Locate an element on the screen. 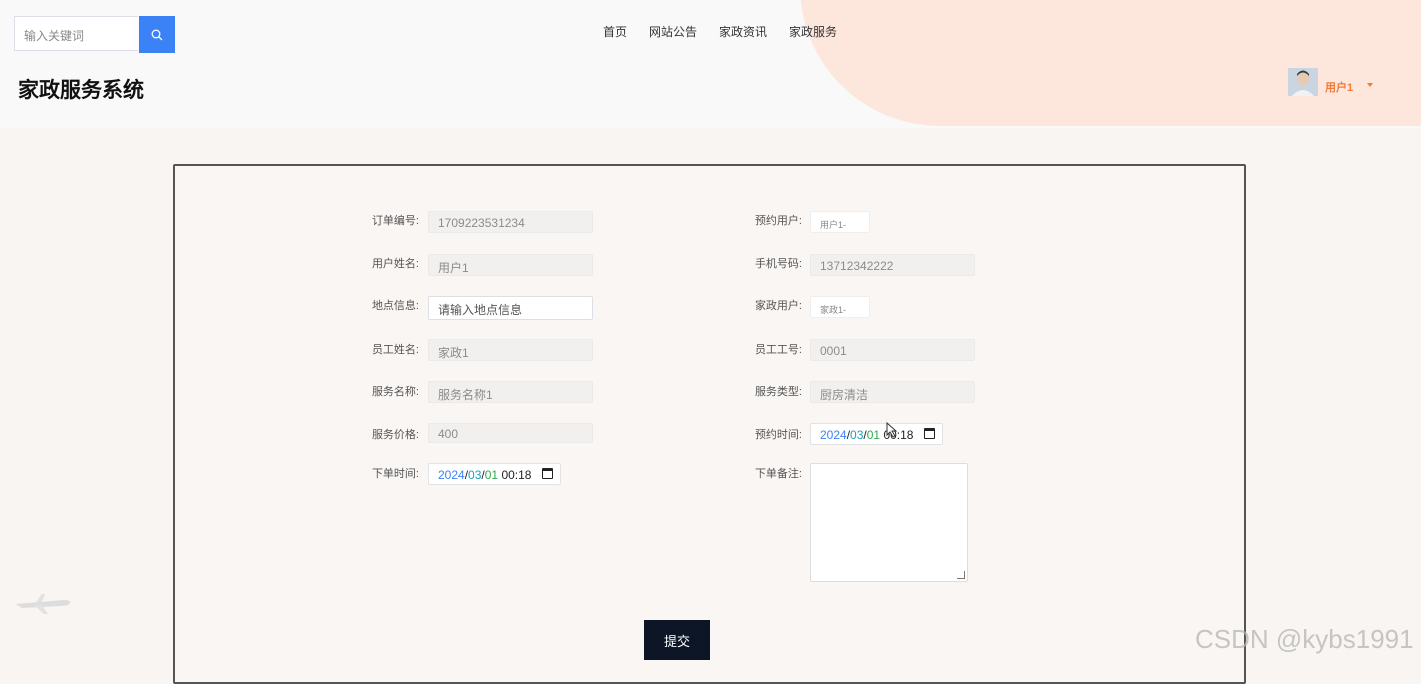  housekeeper-user-select: 家政1- is located at coordinates (840, 307).